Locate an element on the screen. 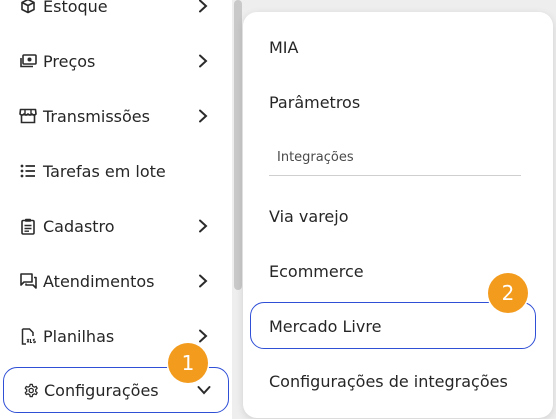  sidebar-item-label: Estoque is located at coordinates (75, 8).